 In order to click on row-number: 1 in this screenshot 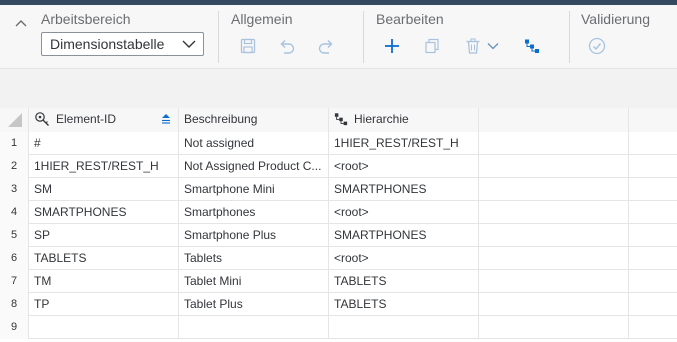, I will do `click(14, 143)`.